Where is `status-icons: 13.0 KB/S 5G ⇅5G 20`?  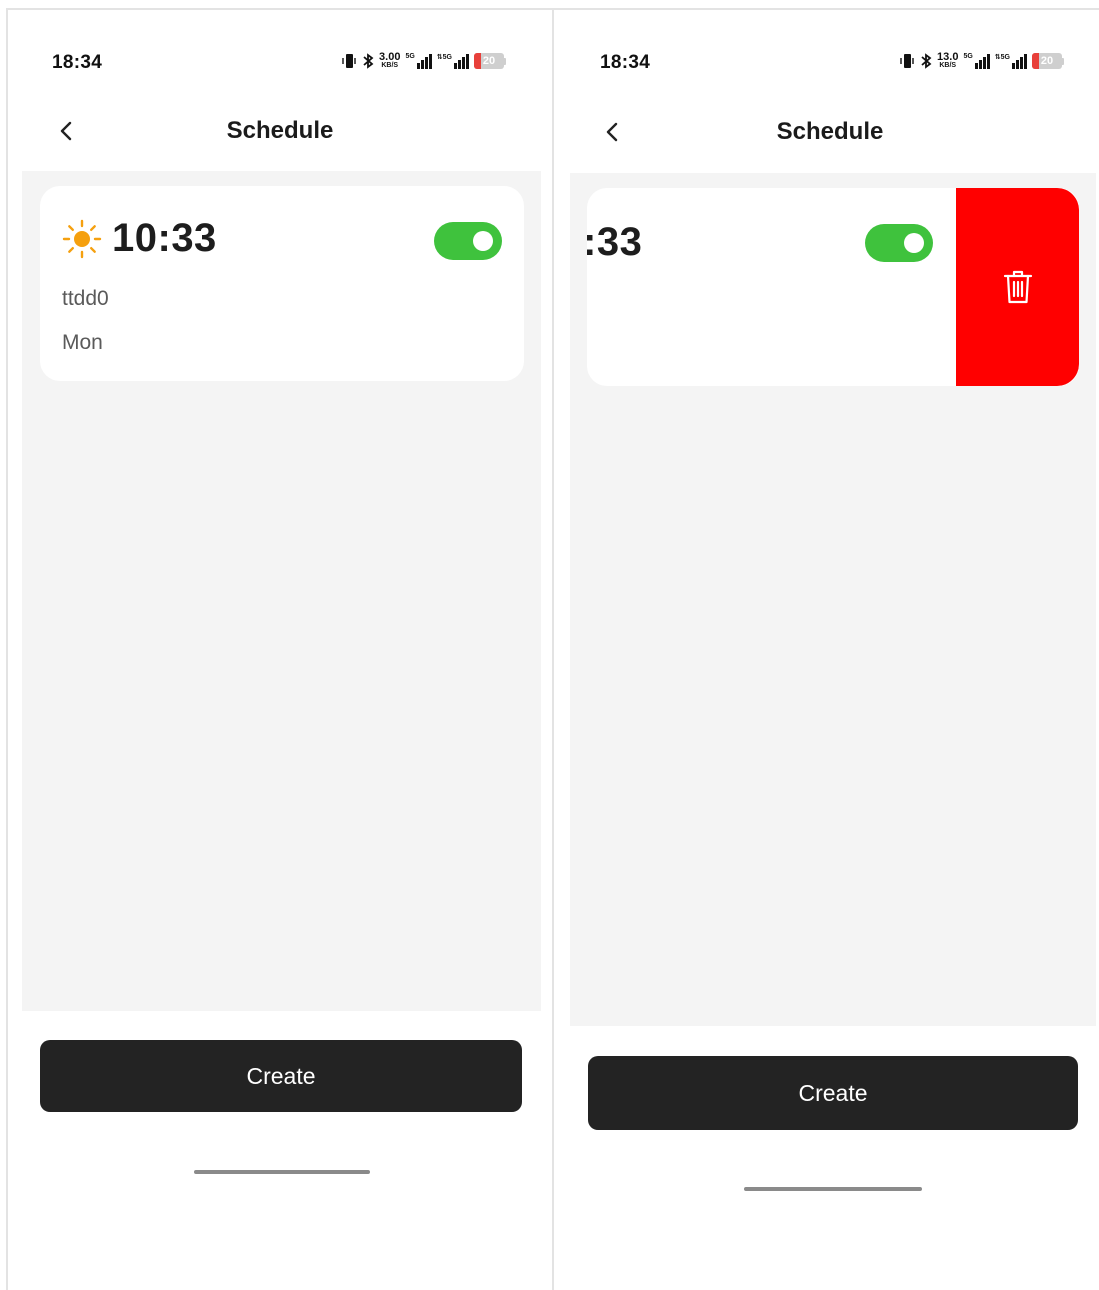
status-icons: 13.0 KB/S 5G ⇅5G 20 is located at coordinates (981, 60).